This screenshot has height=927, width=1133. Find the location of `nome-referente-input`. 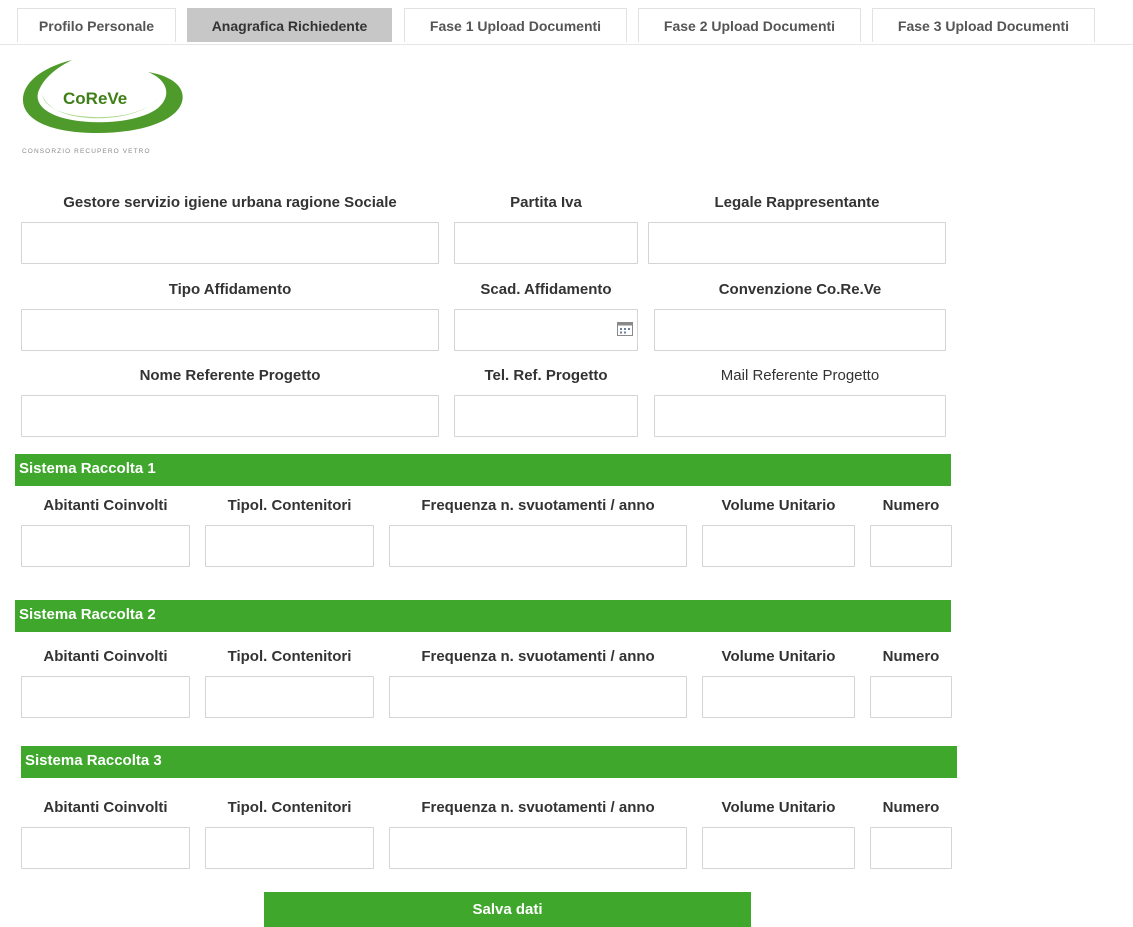

nome-referente-input is located at coordinates (230, 416).